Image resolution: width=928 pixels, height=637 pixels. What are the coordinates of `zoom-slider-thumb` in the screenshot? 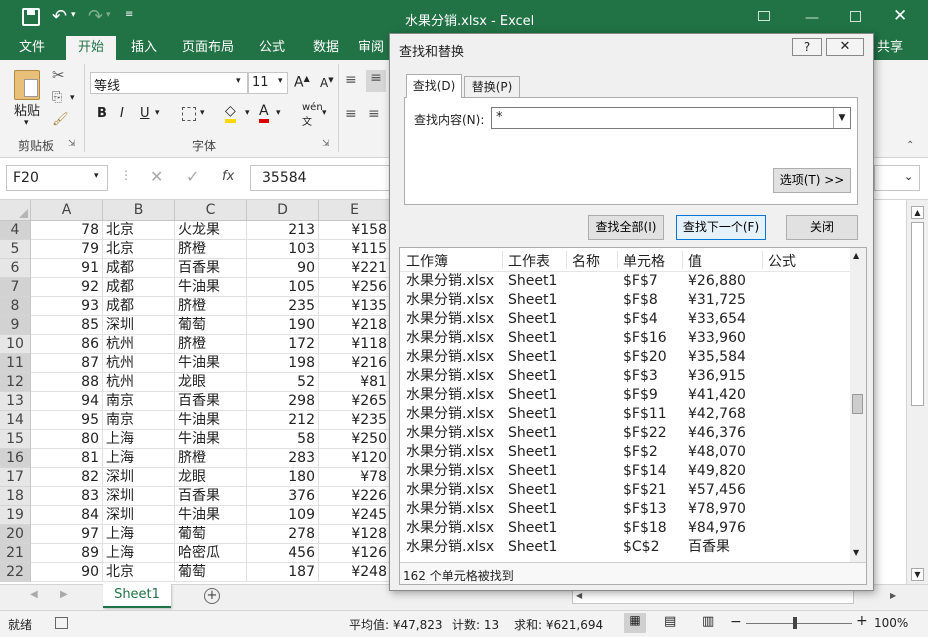 It's located at (795, 623).